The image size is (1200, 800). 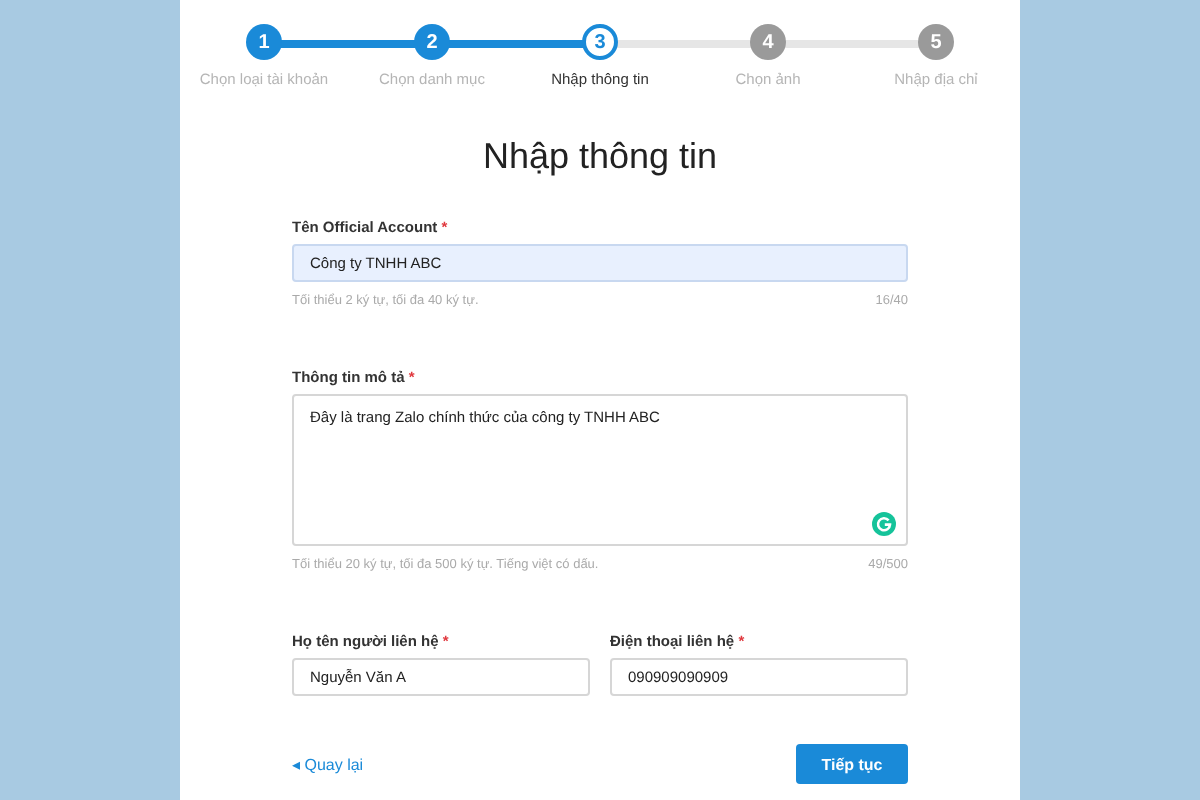 What do you see at coordinates (600, 42) in the screenshot?
I see `step-number: 3` at bounding box center [600, 42].